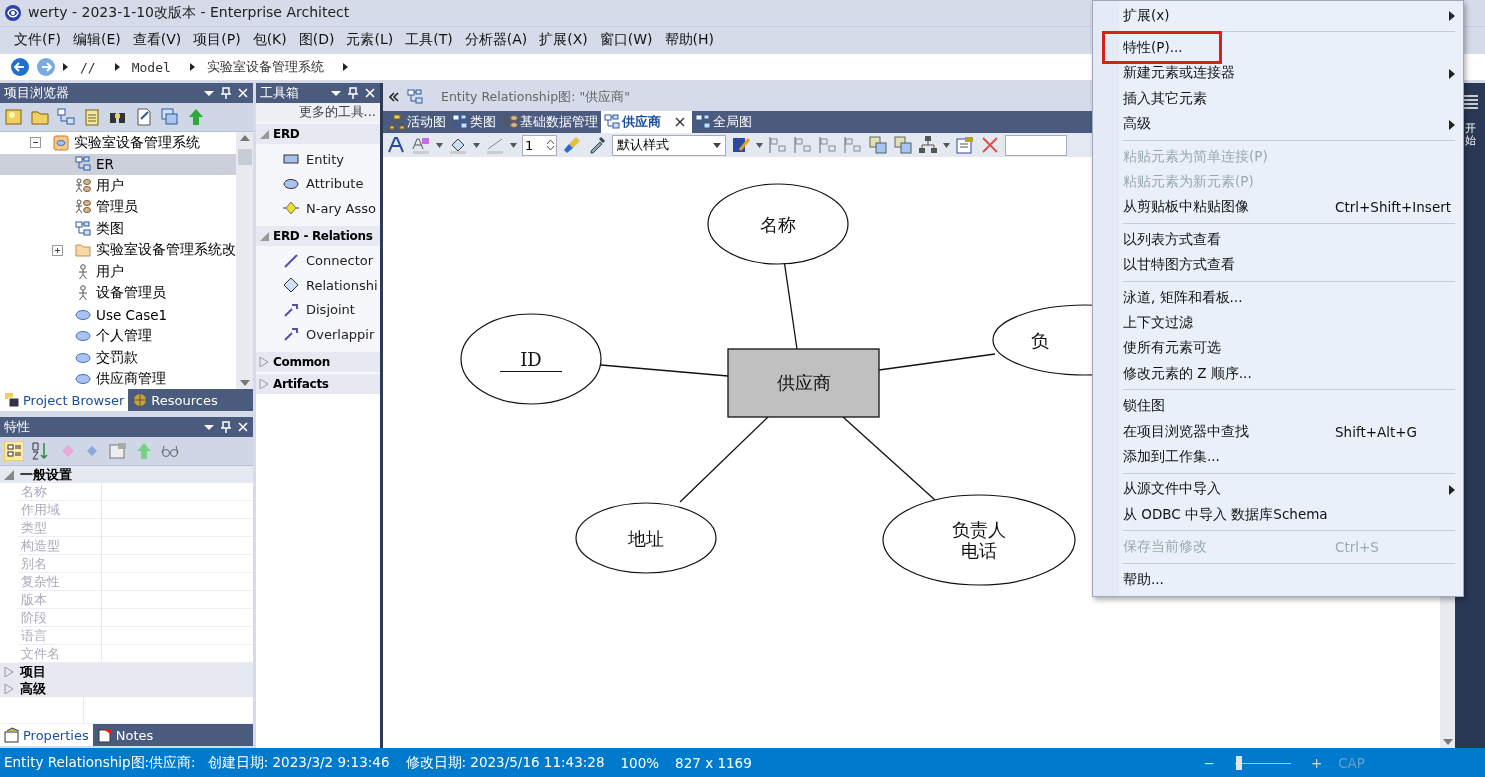 The image size is (1485, 777). I want to click on tree-item: 类图, so click(110, 228).